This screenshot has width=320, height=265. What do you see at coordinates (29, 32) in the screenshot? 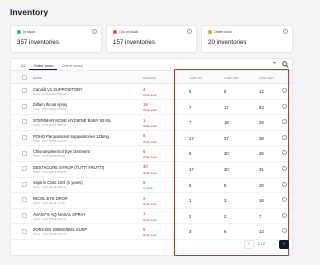
I see `stat-label: In stock` at bounding box center [29, 32].